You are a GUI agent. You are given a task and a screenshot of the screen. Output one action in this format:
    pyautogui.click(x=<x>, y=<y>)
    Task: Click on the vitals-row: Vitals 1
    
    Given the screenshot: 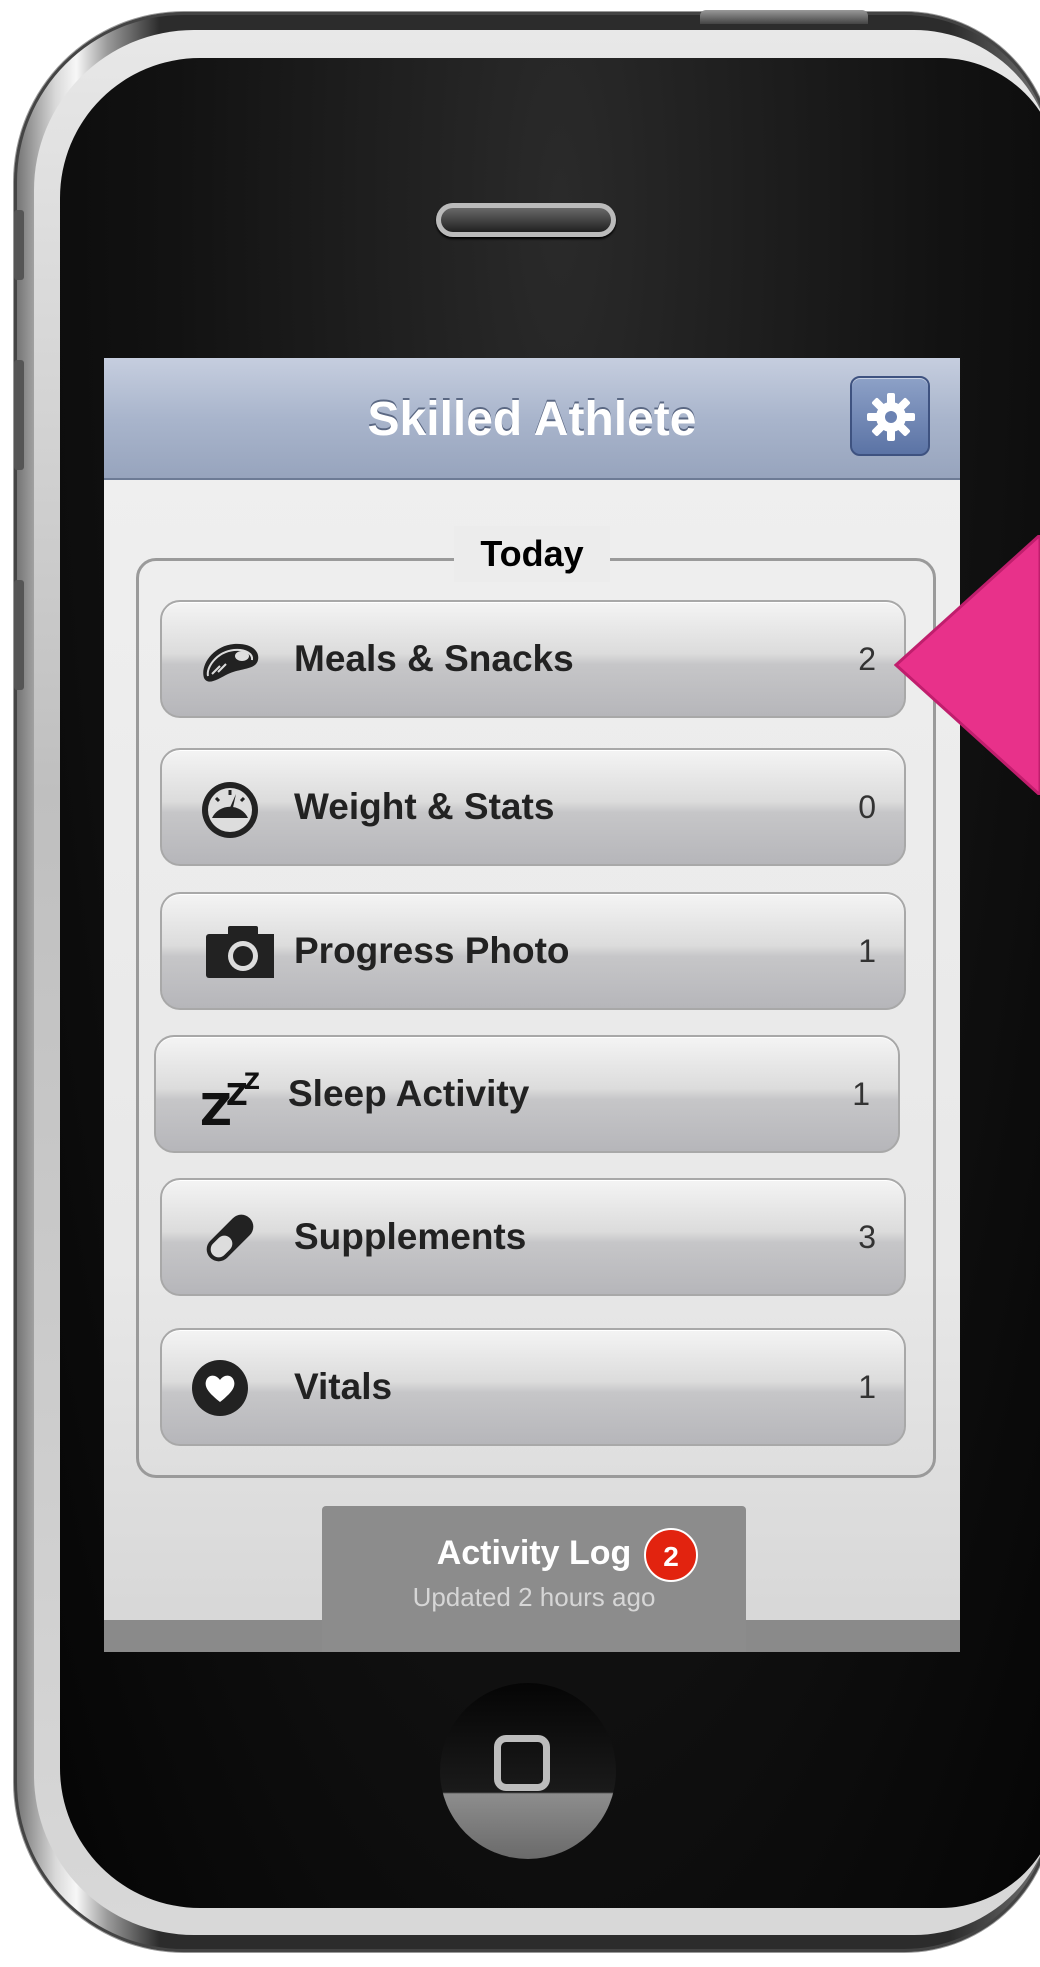 What is the action you would take?
    pyautogui.click(x=533, y=1387)
    